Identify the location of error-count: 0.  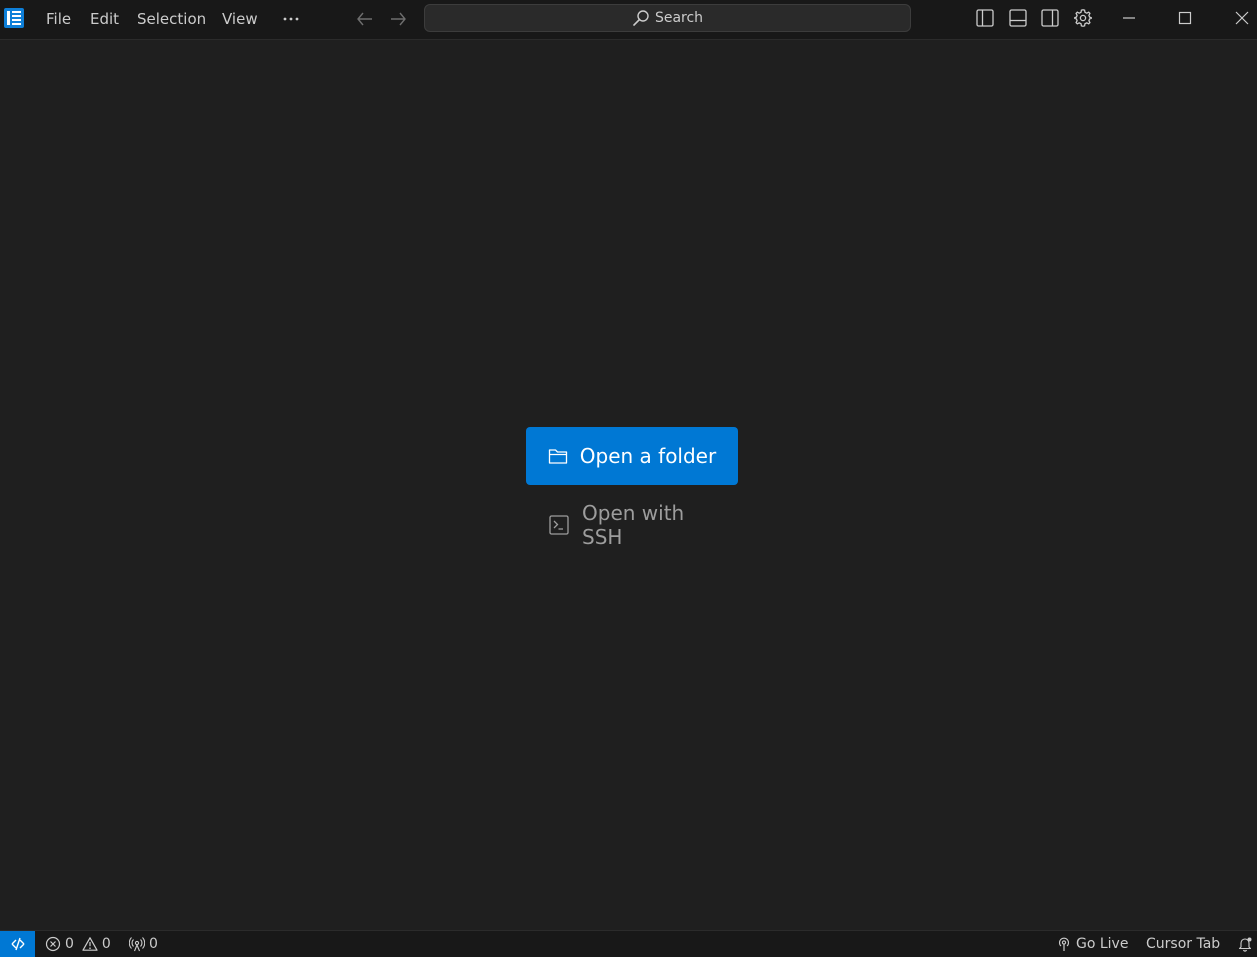
(69, 944).